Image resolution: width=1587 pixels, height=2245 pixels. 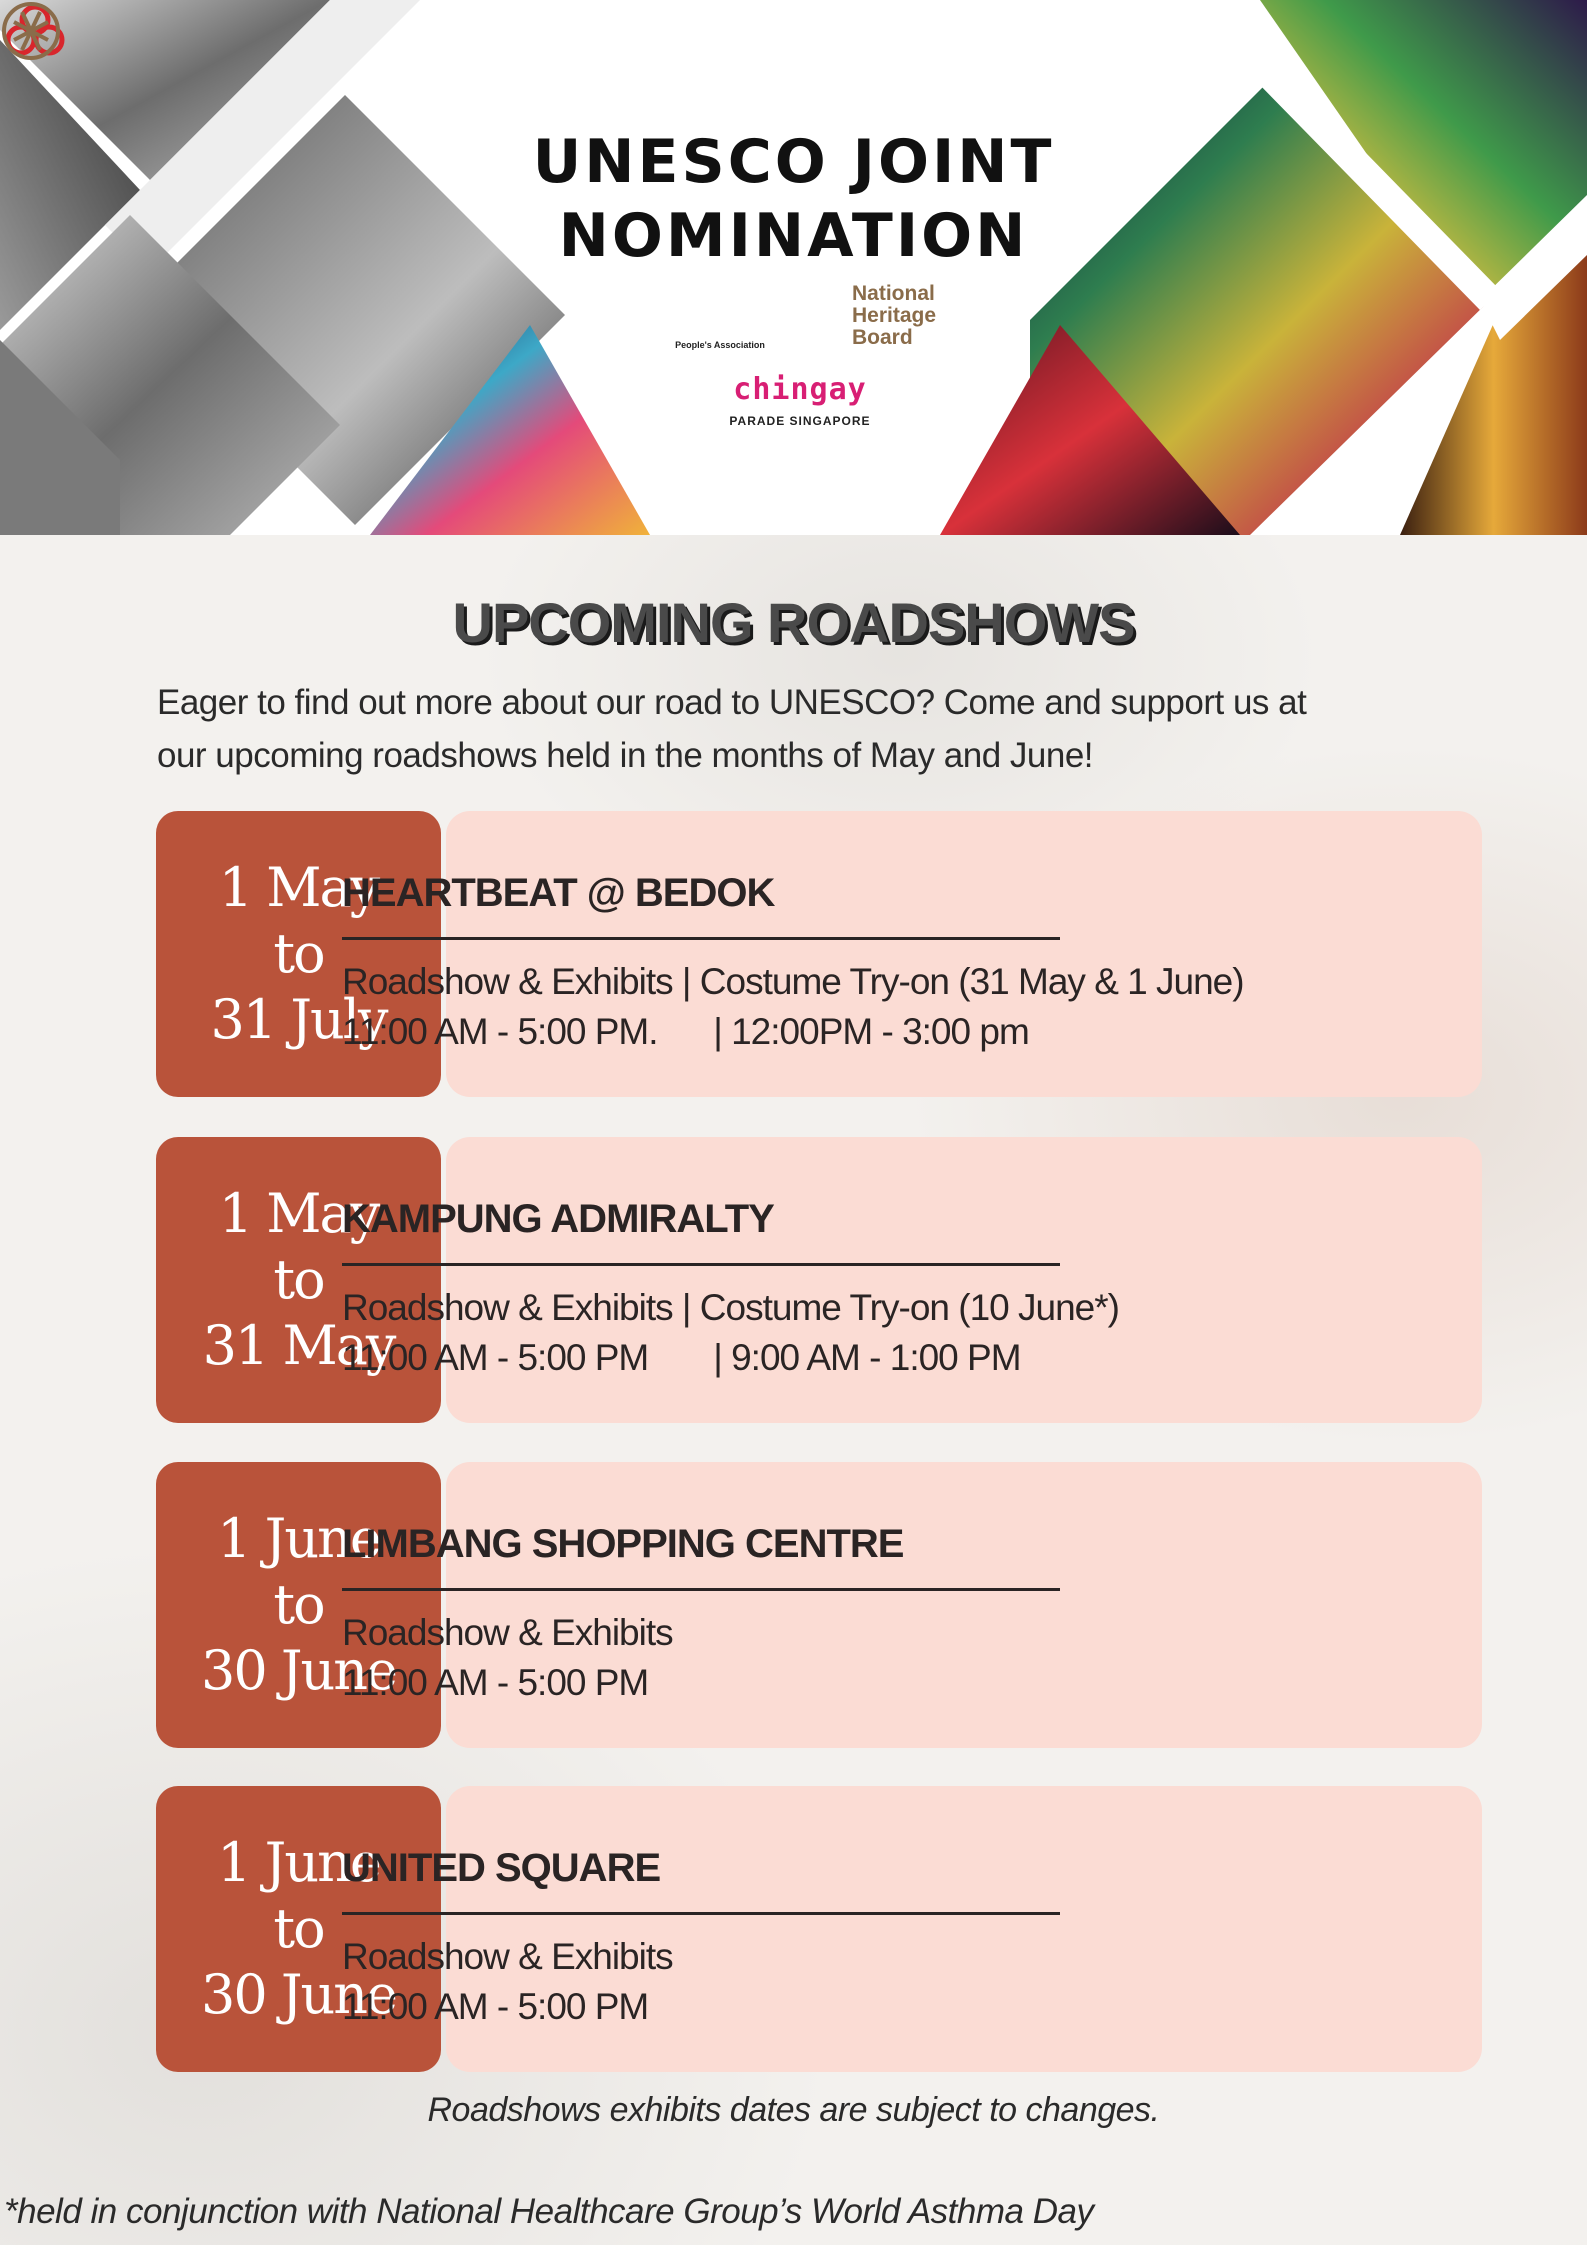 What do you see at coordinates (893, 293) in the screenshot?
I see `nhb-line-1: National` at bounding box center [893, 293].